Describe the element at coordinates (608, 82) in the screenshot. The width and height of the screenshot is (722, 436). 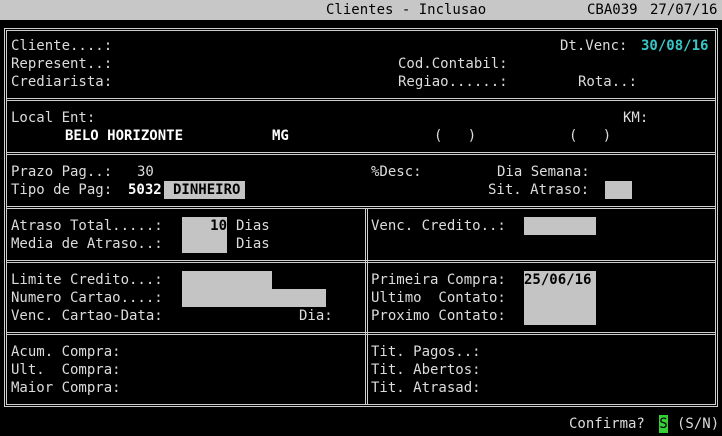
I see `rota-label: Rota..:` at that location.